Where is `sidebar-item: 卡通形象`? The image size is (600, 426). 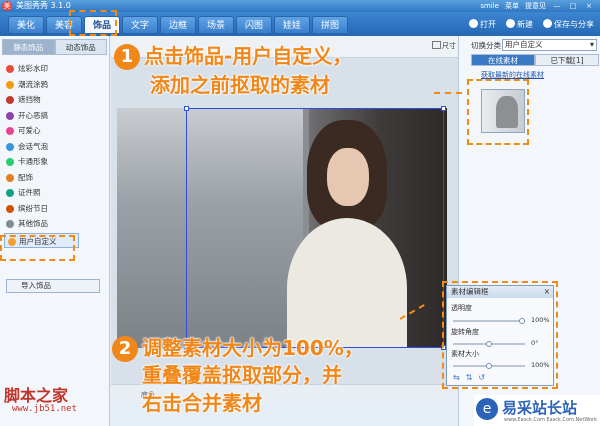
sidebar-item: 卡通形象 is located at coordinates (54, 162).